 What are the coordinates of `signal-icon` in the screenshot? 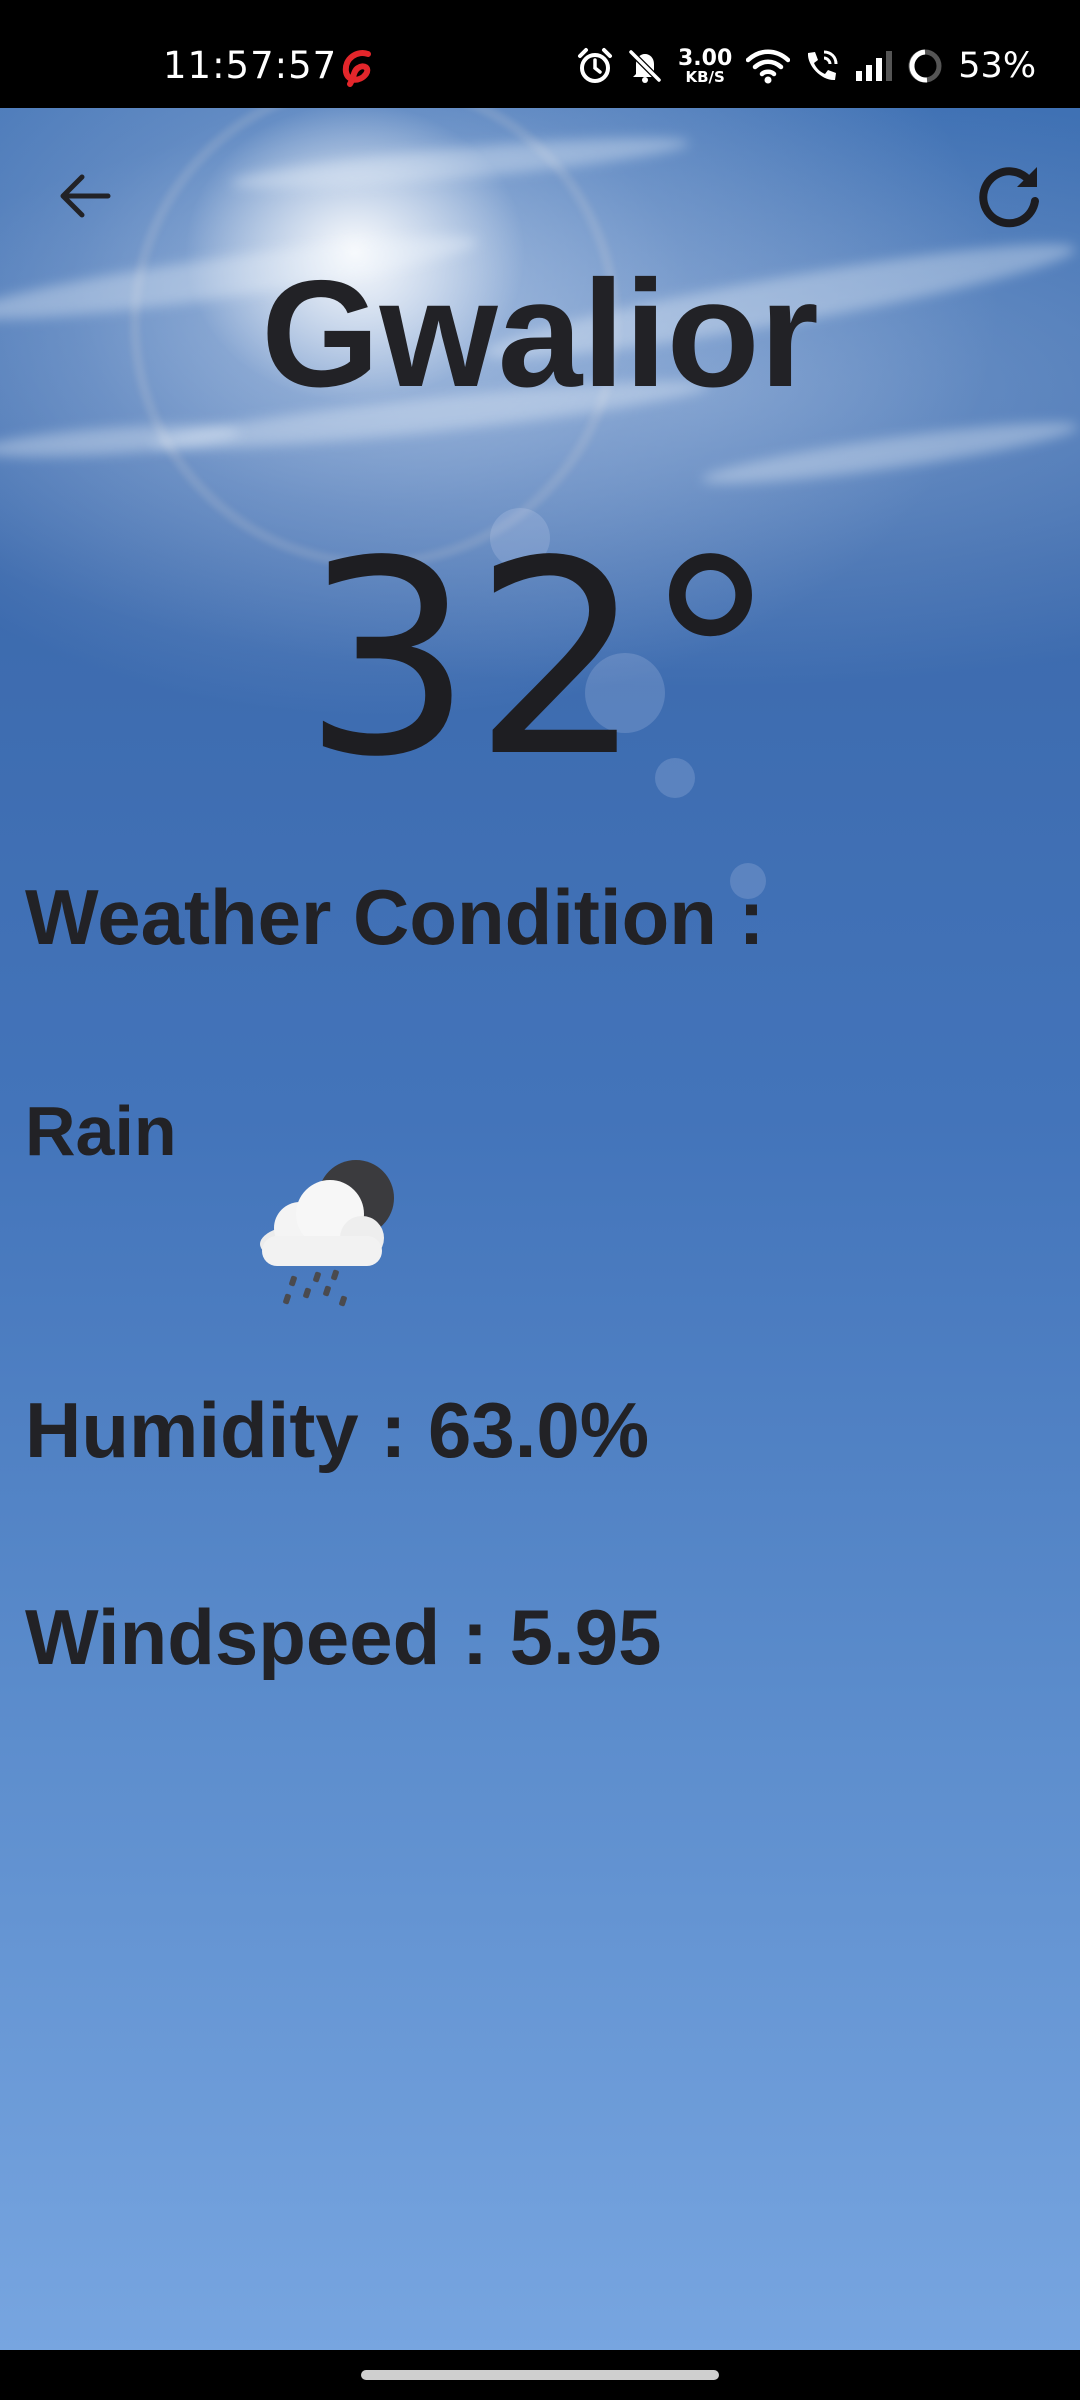 It's located at (874, 66).